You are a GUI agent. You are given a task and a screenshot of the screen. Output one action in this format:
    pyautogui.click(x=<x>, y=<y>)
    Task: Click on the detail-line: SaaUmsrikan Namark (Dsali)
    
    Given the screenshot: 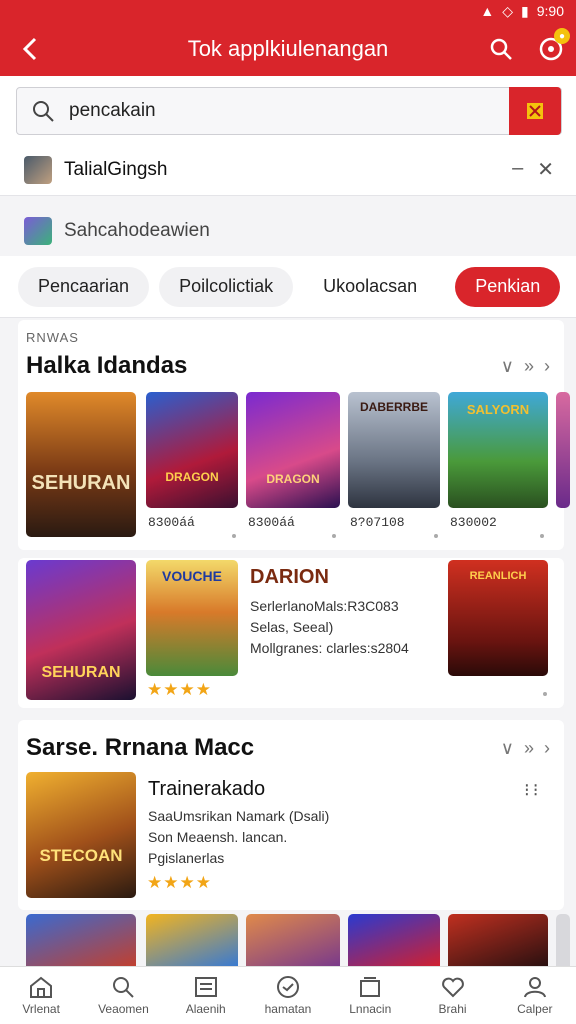 What is the action you would take?
    pyautogui.click(x=239, y=816)
    